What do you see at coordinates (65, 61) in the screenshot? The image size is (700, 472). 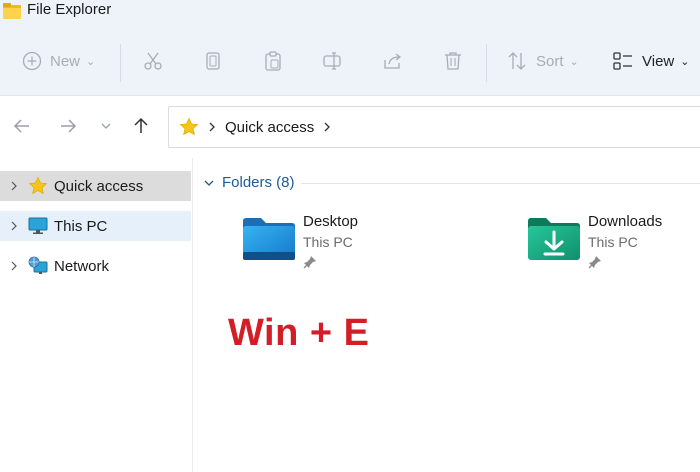 I see `new-button-label: New` at bounding box center [65, 61].